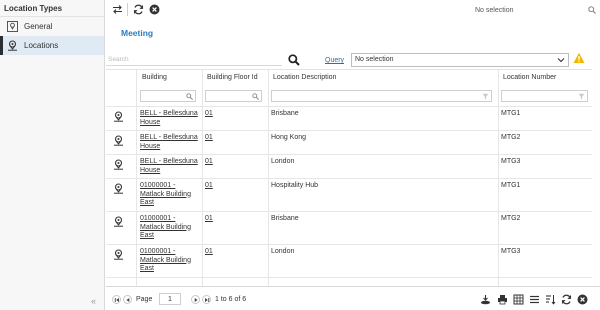 The width and height of the screenshot is (600, 310). I want to click on description-cell: Hospitality Hub, so click(295, 185).